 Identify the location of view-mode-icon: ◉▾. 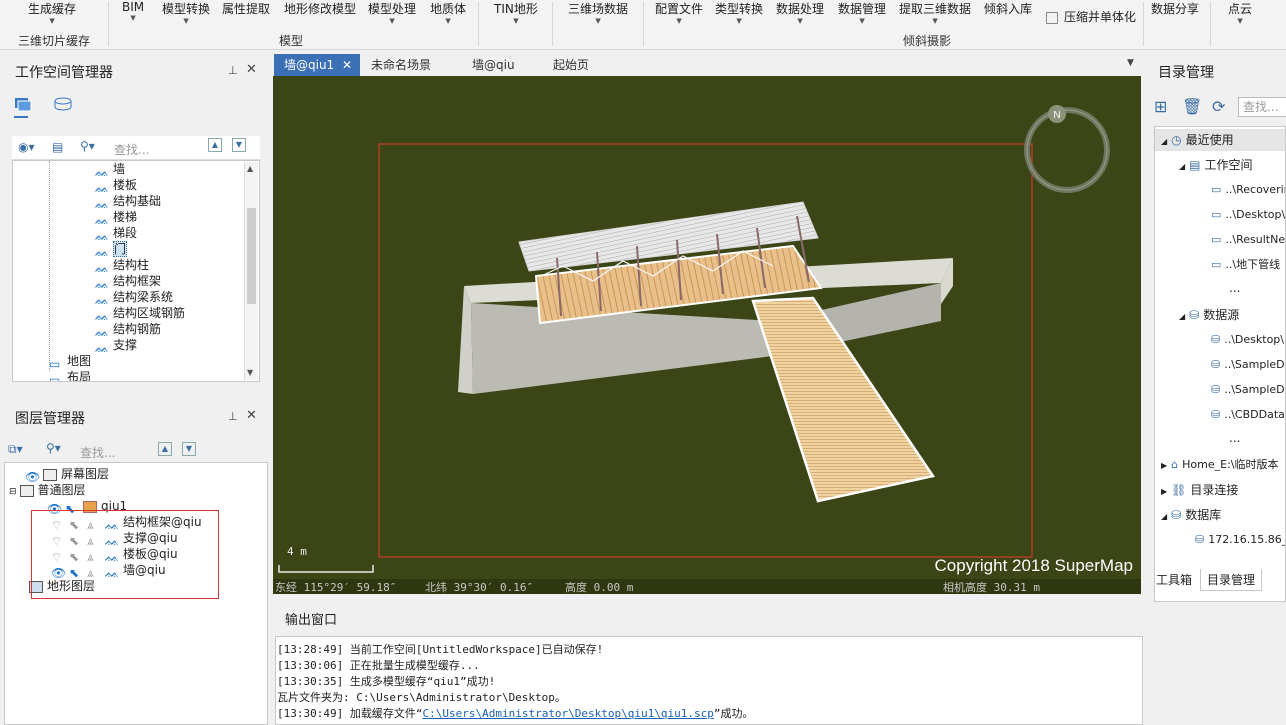
(26, 147).